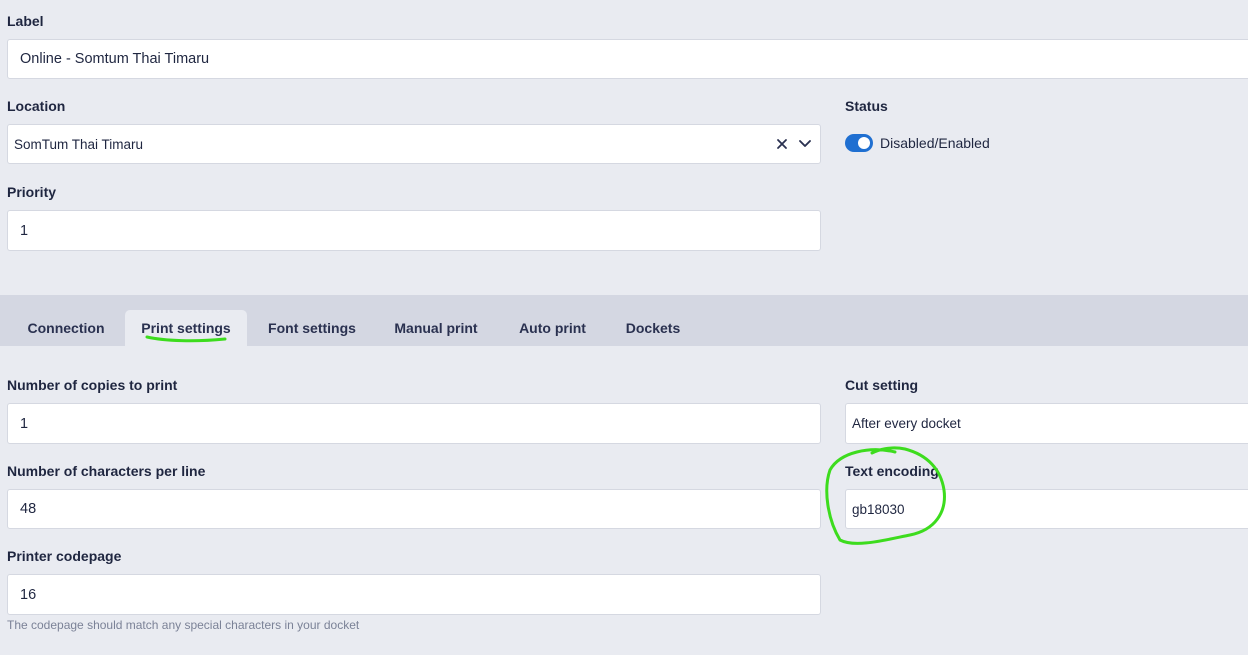  I want to click on tab-connection: Connection, so click(66, 328).